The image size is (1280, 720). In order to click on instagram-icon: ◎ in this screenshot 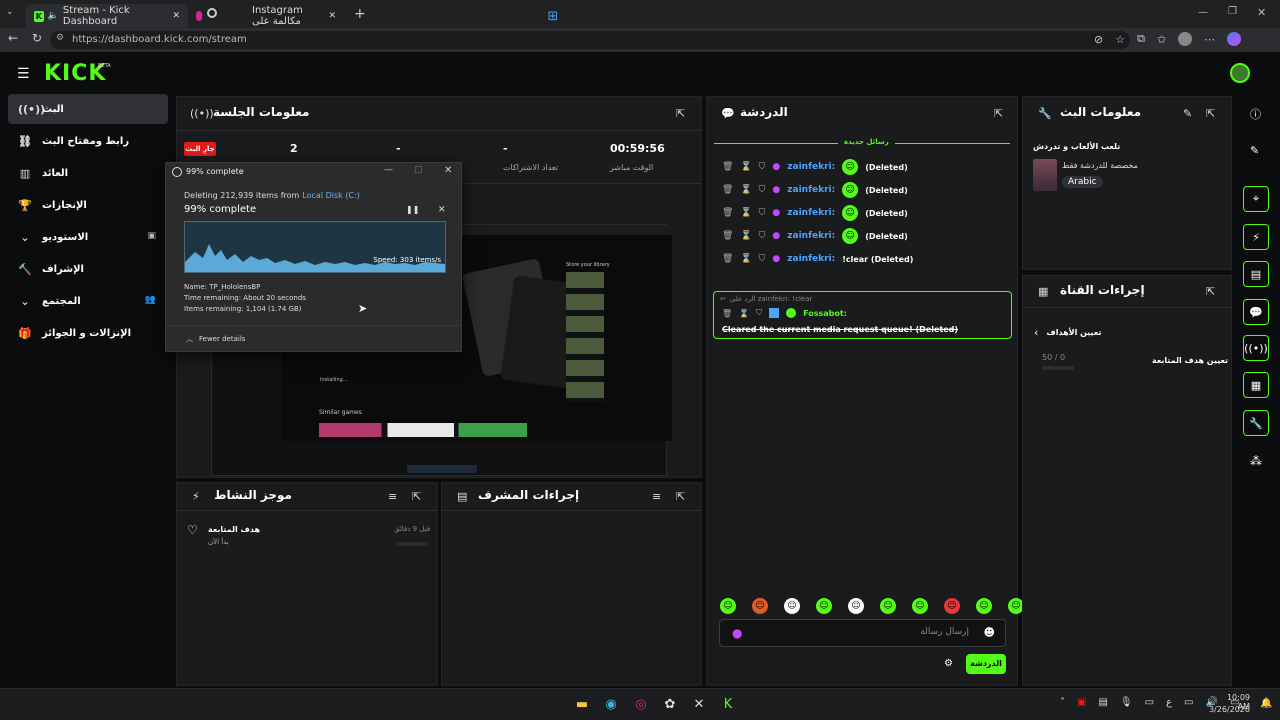, I will do `click(641, 704)`.